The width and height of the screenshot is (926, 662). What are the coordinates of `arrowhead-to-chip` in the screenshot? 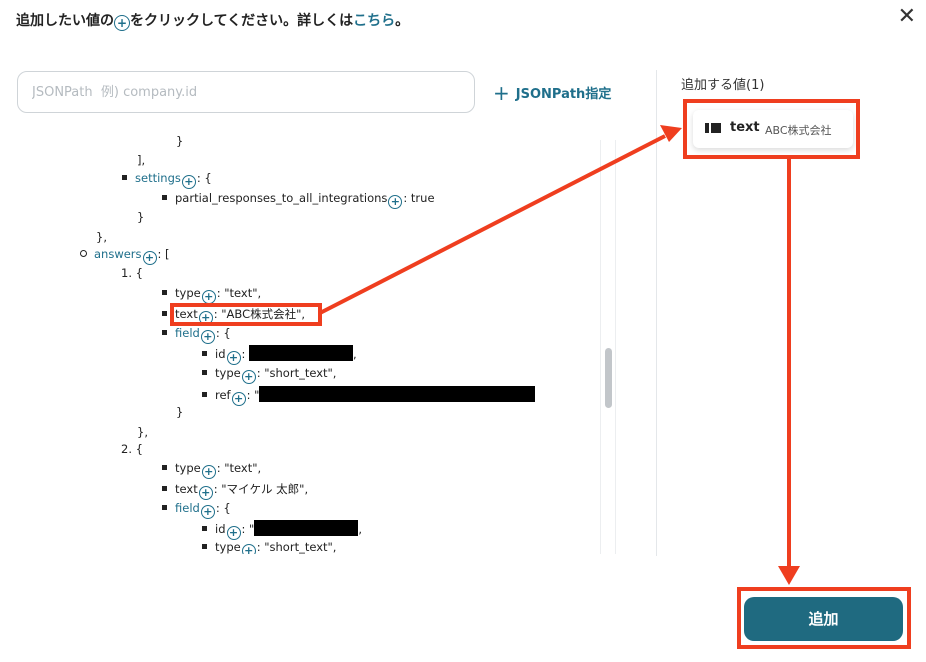 It's located at (671, 133).